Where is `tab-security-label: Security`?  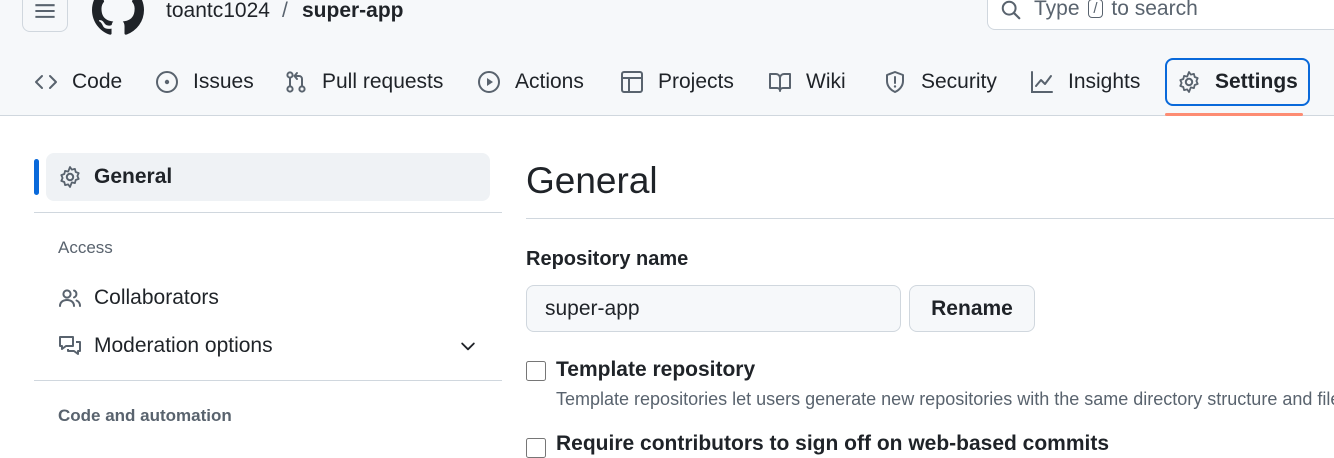
tab-security-label: Security is located at coordinates (959, 81).